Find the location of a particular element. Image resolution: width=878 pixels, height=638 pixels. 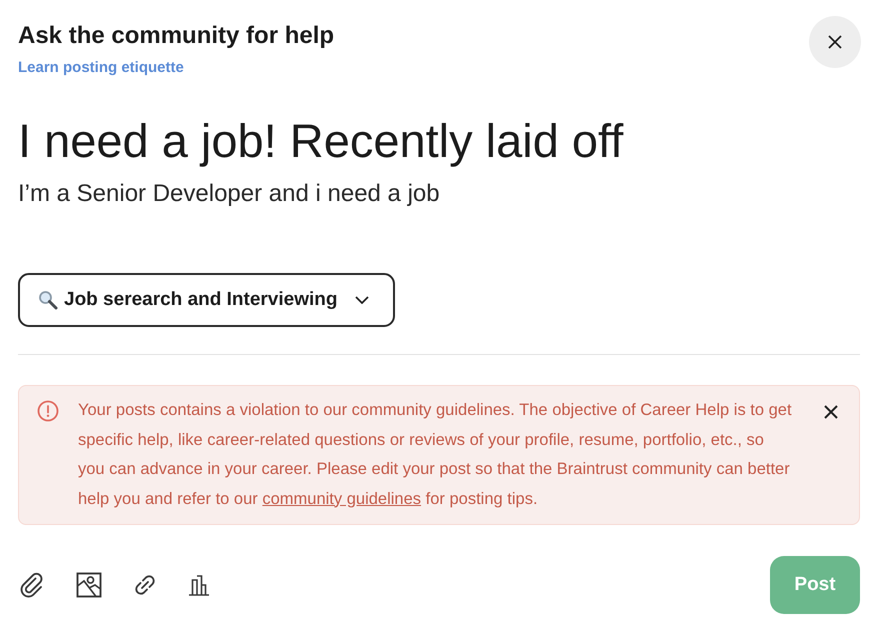

bar-chart-icon is located at coordinates (199, 585).